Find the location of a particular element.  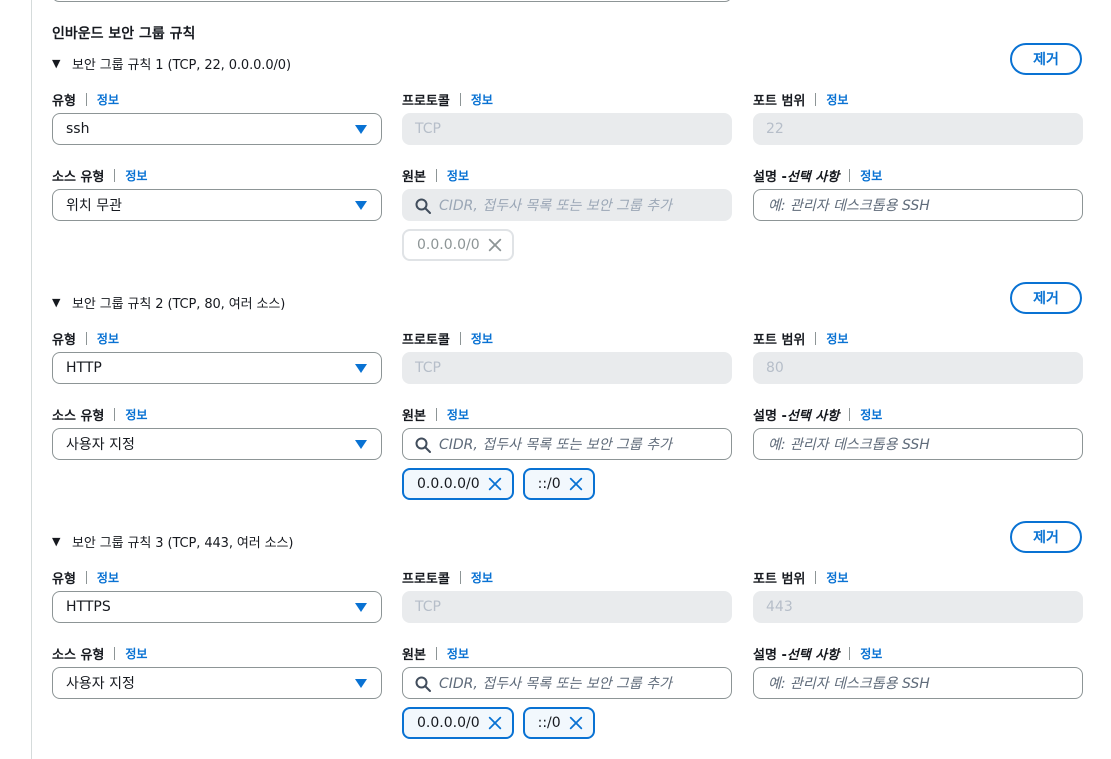

rule-subtitle: (TCP, 80, 여러 소스) is located at coordinates (226, 304).